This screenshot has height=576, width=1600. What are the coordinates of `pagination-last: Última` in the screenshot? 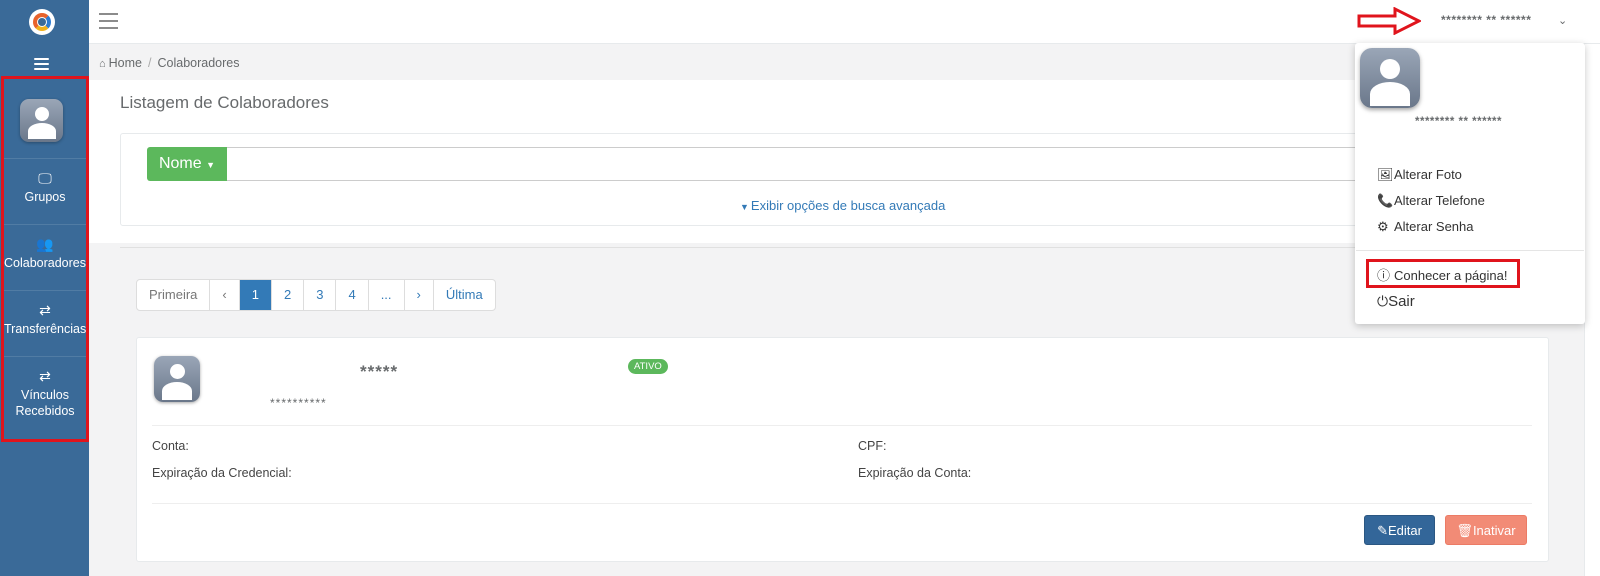 It's located at (464, 295).